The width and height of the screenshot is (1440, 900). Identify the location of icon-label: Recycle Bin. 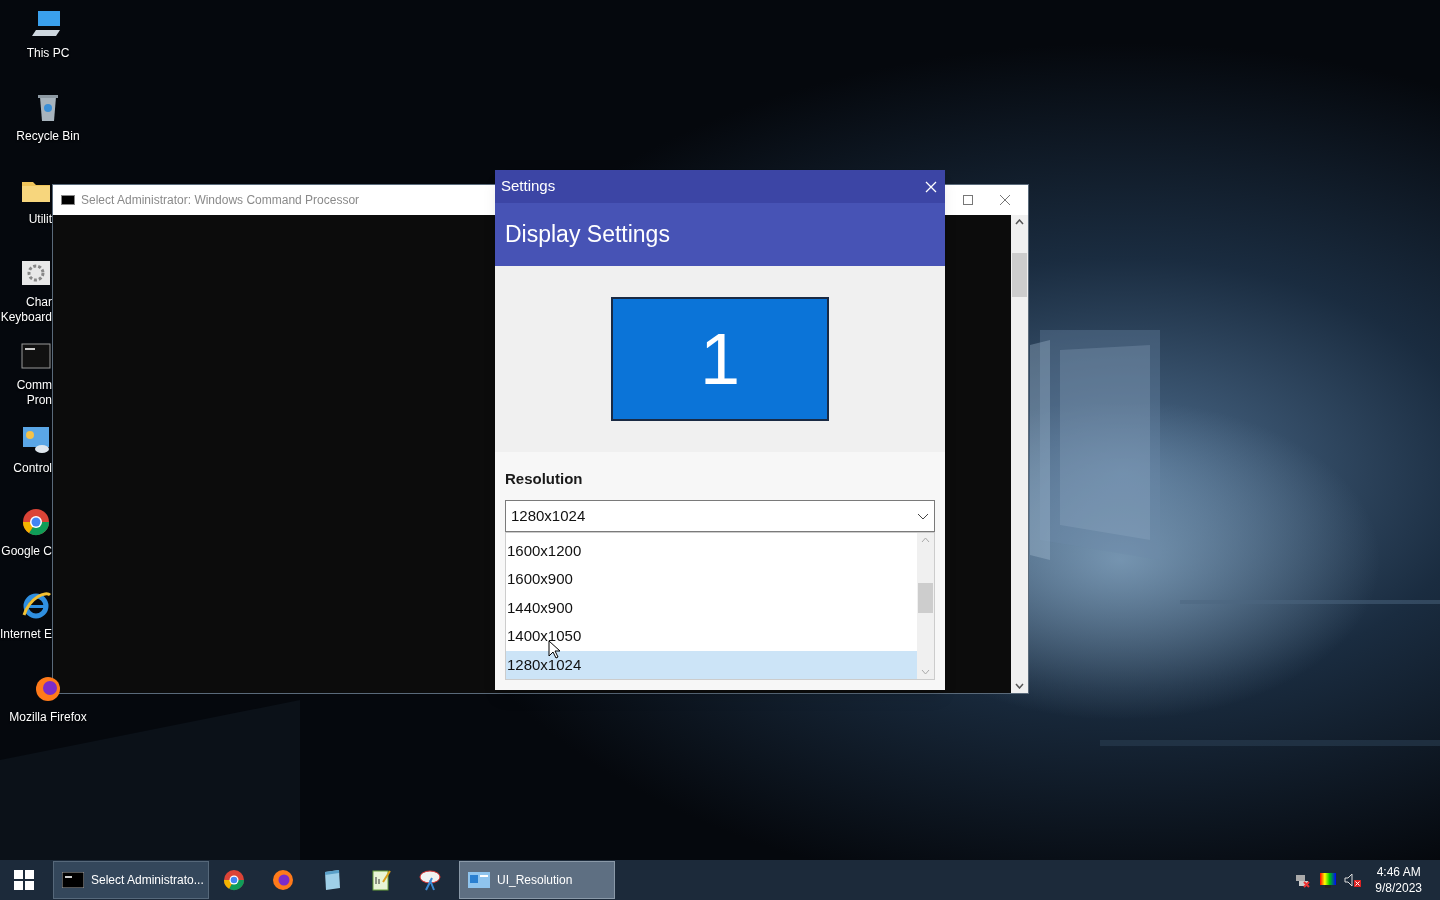
(48, 136).